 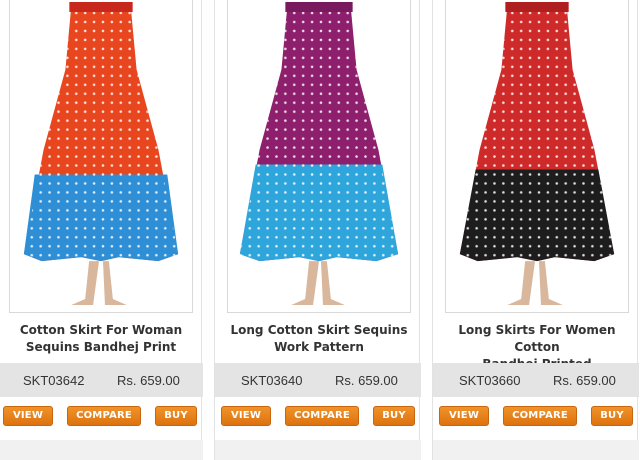 I want to click on product-title-line: Cotton Skirt For Woman, so click(x=101, y=330).